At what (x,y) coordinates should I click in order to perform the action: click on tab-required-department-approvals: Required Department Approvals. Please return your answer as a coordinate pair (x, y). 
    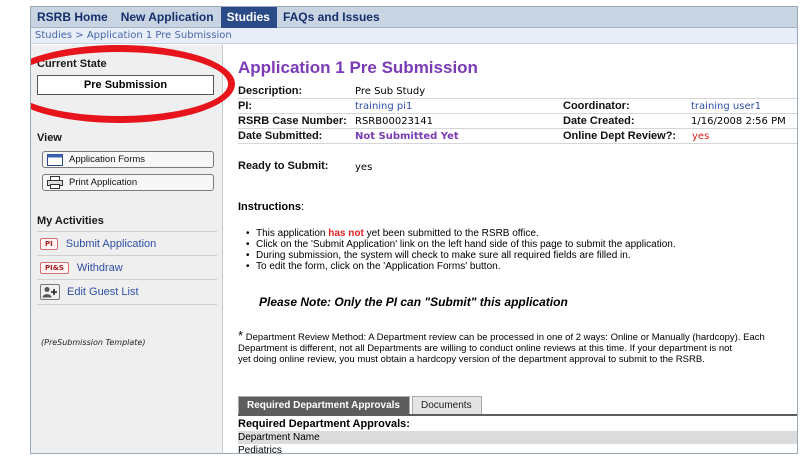
    Looking at the image, I should click on (324, 405).